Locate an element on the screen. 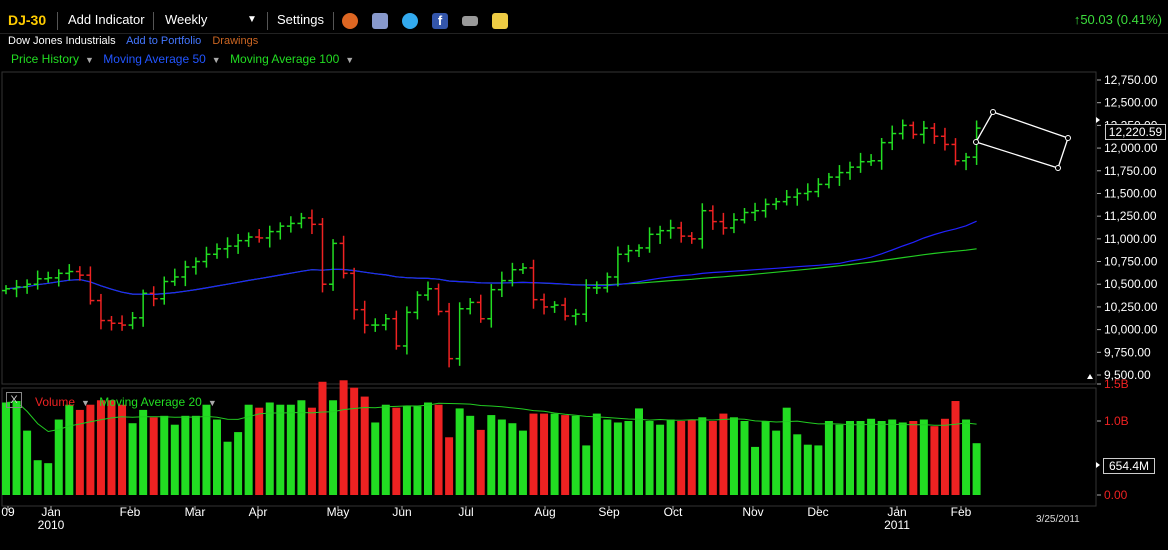 Image resolution: width=1168 pixels, height=550 pixels. scroll-up-icon is located at coordinates (1090, 376).